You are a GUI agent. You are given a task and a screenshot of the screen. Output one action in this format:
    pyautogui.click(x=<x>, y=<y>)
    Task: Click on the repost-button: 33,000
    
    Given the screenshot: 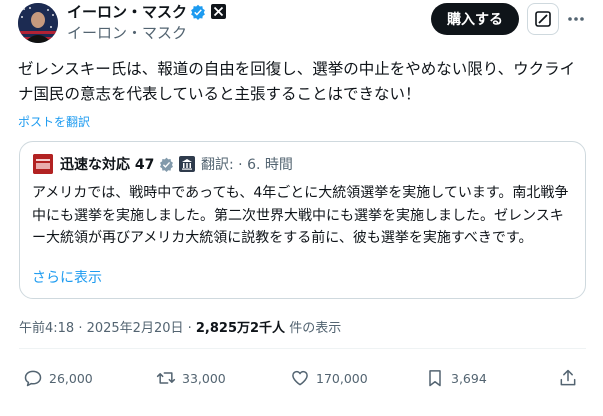 What is the action you would take?
    pyautogui.click(x=191, y=378)
    